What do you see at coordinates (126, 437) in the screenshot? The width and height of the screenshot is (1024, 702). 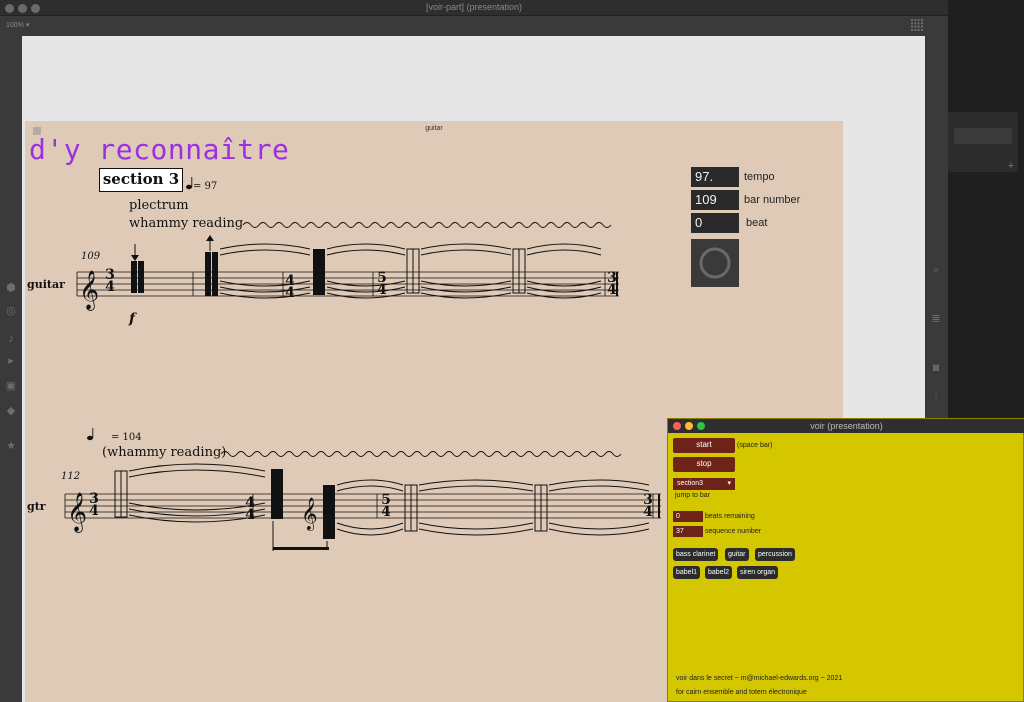 I see `tempo-mark: = 104` at bounding box center [126, 437].